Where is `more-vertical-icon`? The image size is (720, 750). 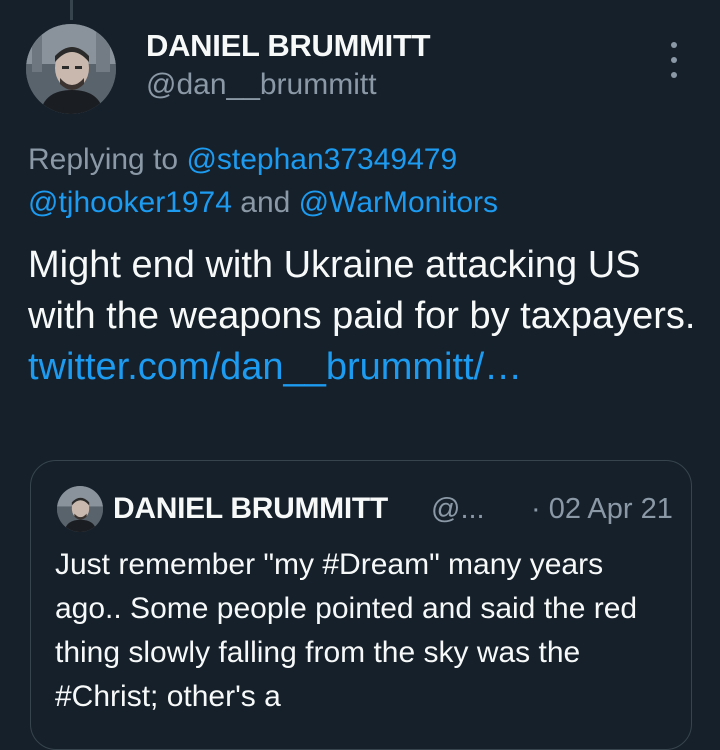
more-vertical-icon is located at coordinates (674, 45).